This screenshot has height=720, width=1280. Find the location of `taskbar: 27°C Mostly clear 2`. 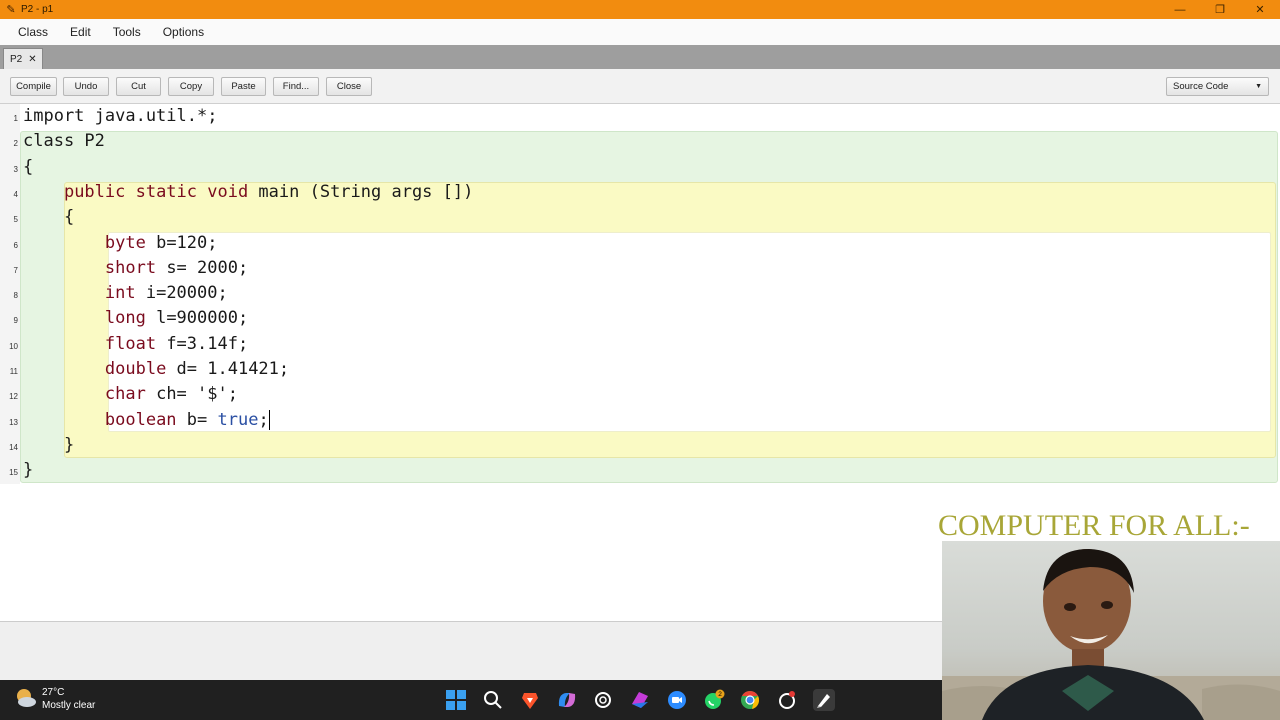

taskbar: 27°C Mostly clear 2 is located at coordinates (471, 700).